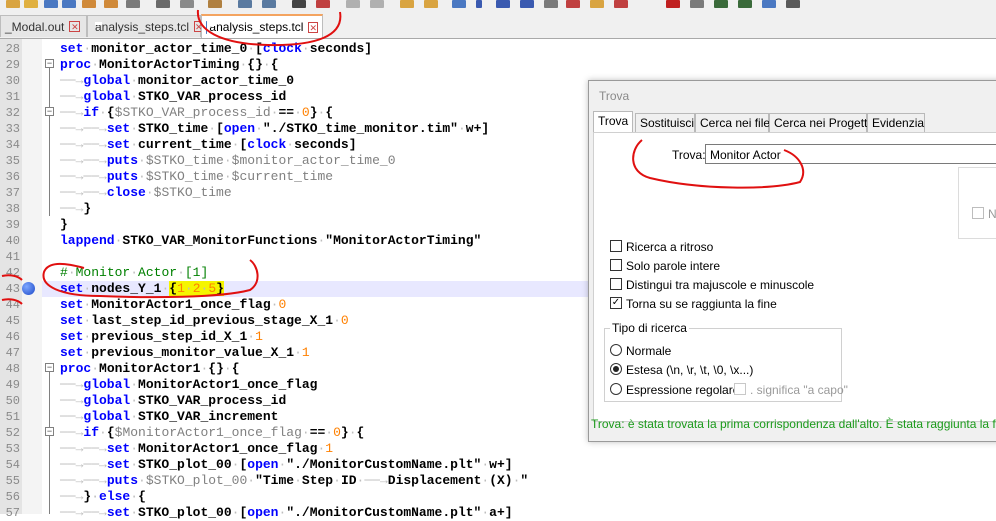 Image resolution: width=996 pixels, height=521 pixels. I want to click on close-all-icon, so click(111, 4).